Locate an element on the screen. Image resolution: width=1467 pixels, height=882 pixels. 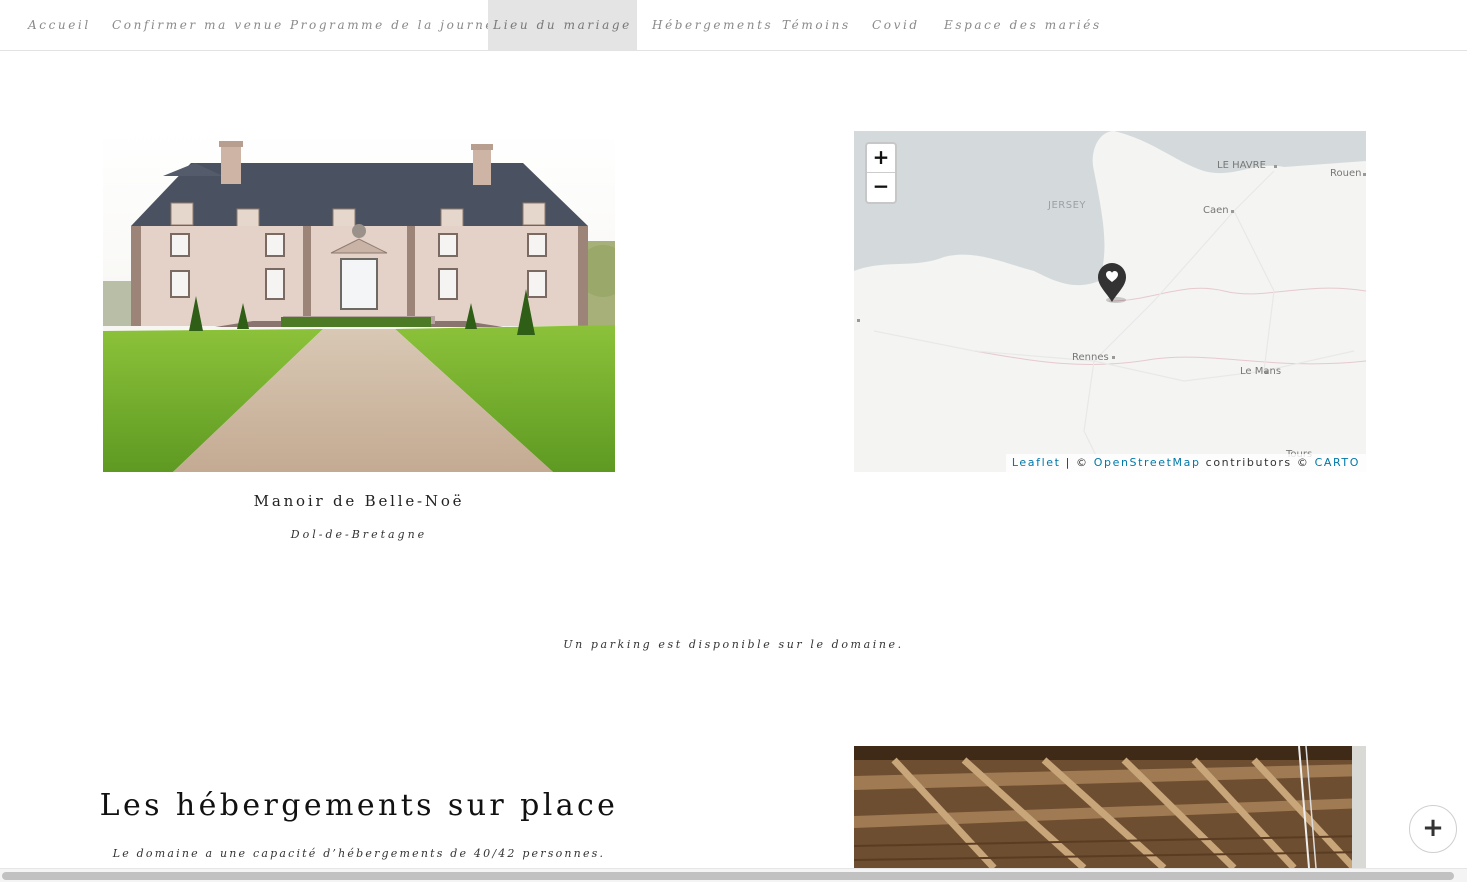
scrollbar-thumb is located at coordinates (728, 876).